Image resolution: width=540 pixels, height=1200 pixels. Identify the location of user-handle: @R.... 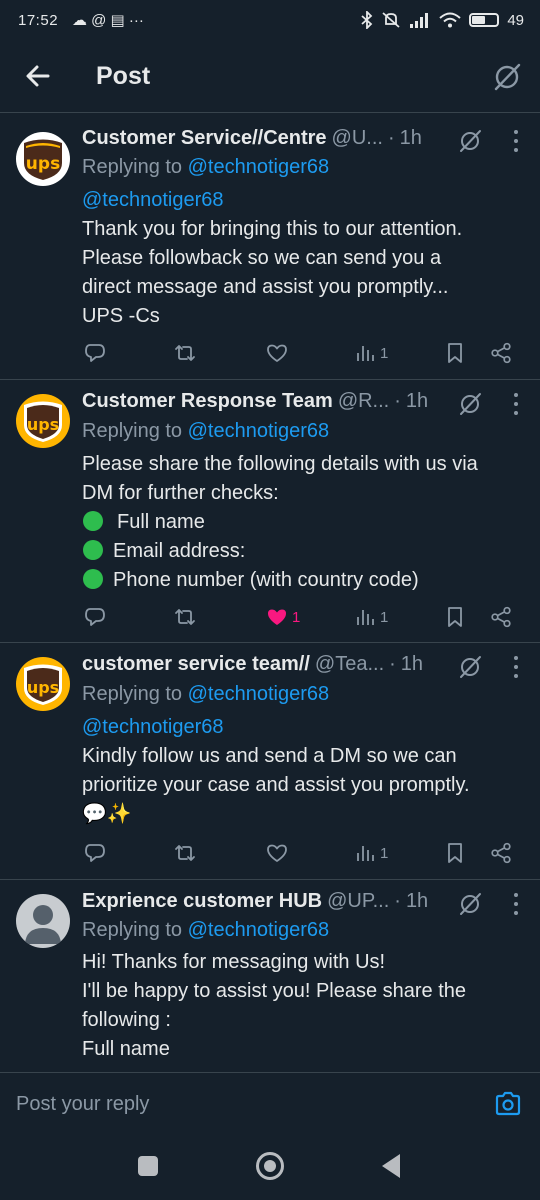
(363, 401).